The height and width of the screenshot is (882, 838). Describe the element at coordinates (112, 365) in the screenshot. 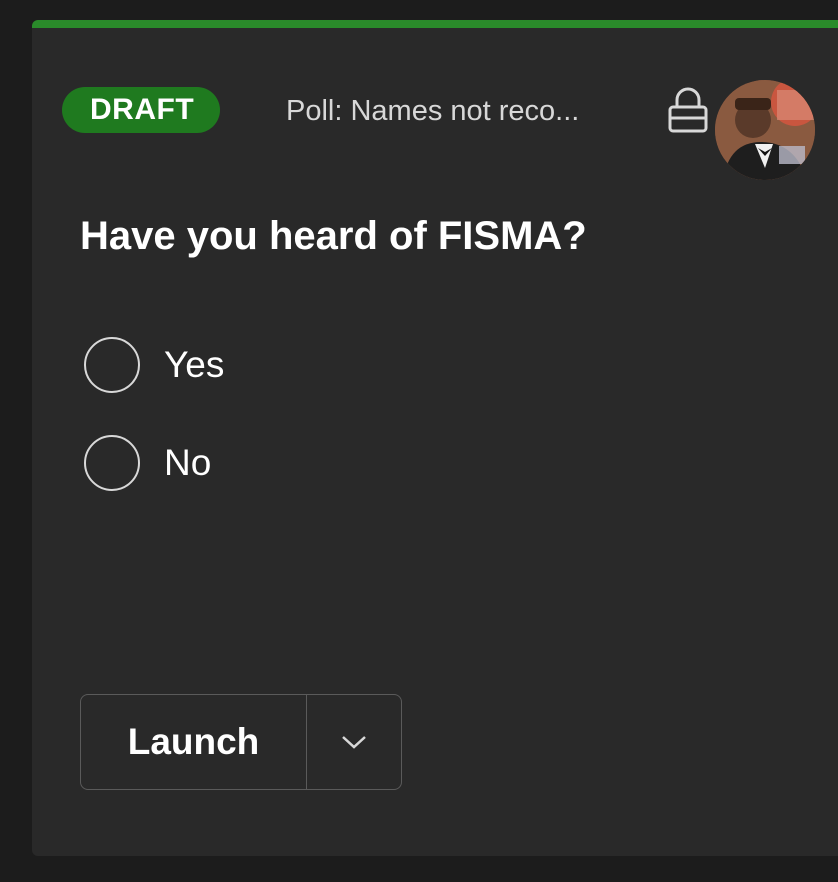

I see `radio-yes` at that location.